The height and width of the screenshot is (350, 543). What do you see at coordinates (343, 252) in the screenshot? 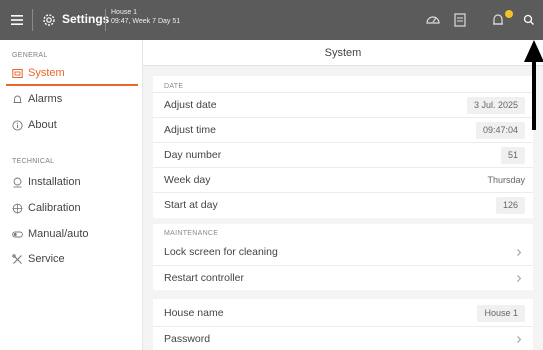
I see `row-lock-screen: Lock screen for cleaning` at bounding box center [343, 252].